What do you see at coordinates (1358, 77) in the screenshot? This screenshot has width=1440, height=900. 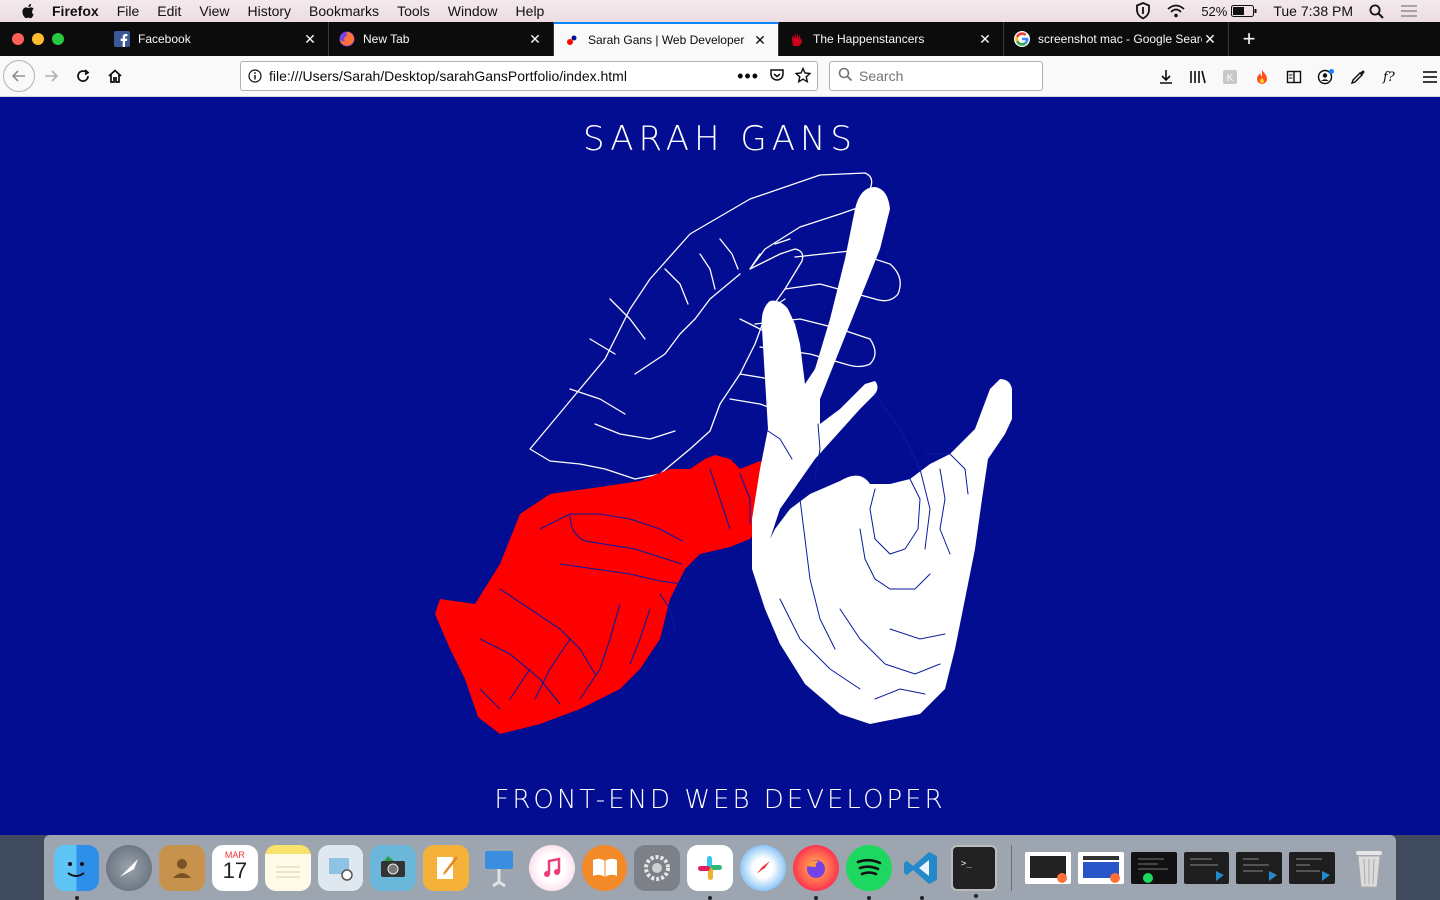 I see `eyedropper-icon` at bounding box center [1358, 77].